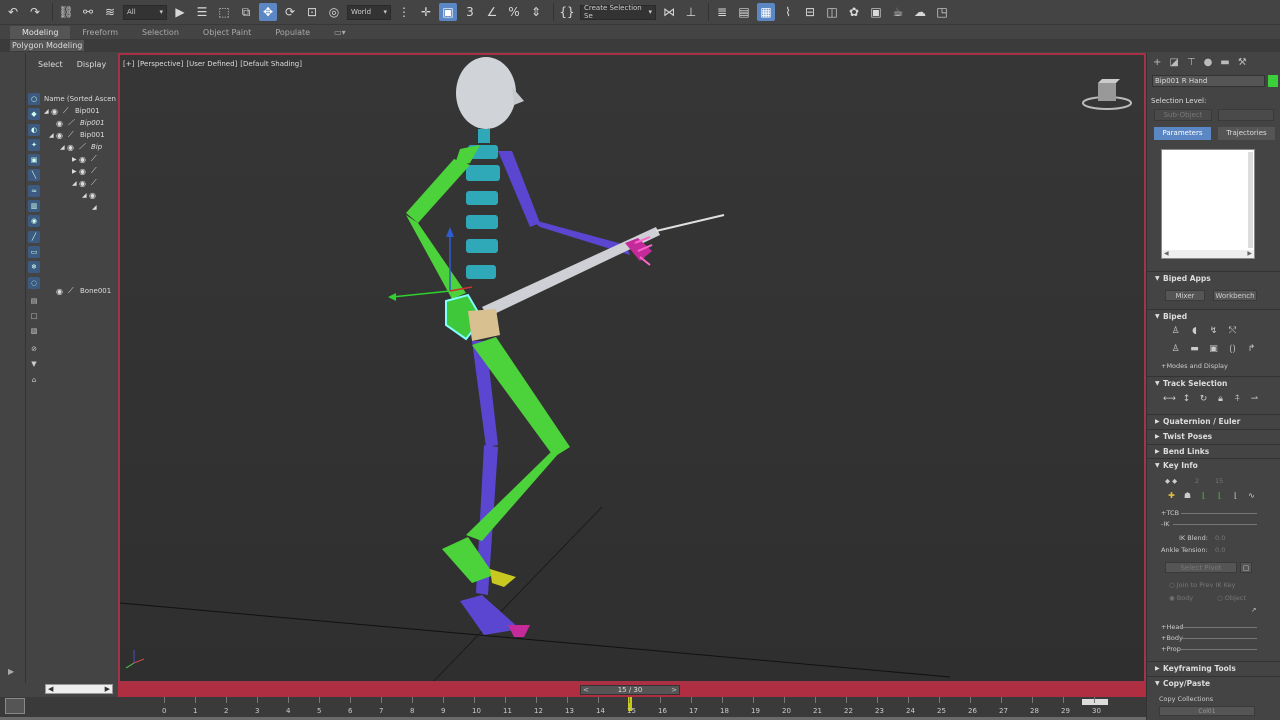  Describe the element at coordinates (1232, 349) in the screenshot. I see `load-fig-icon: ⟮⟯` at that location.